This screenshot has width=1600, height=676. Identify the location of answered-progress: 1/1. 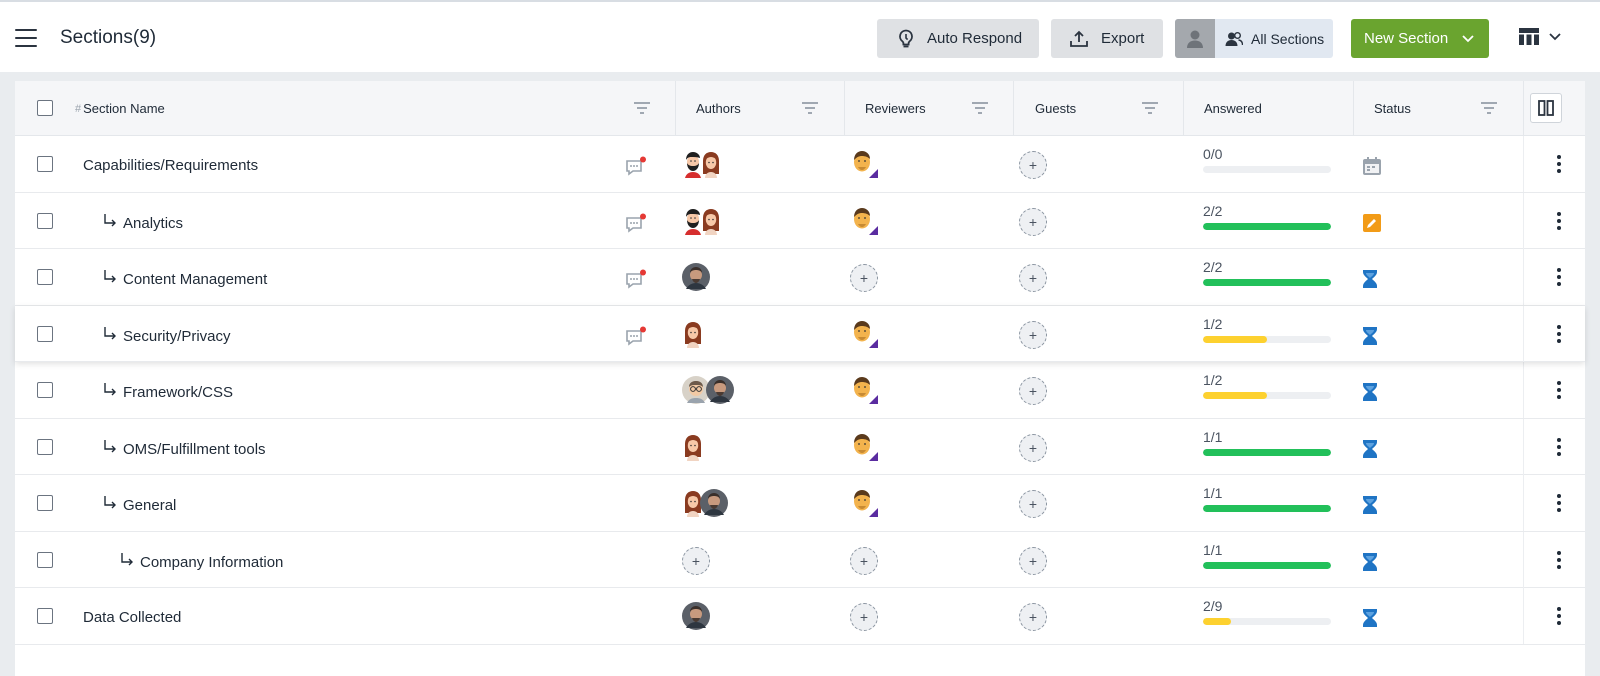
(1267, 498).